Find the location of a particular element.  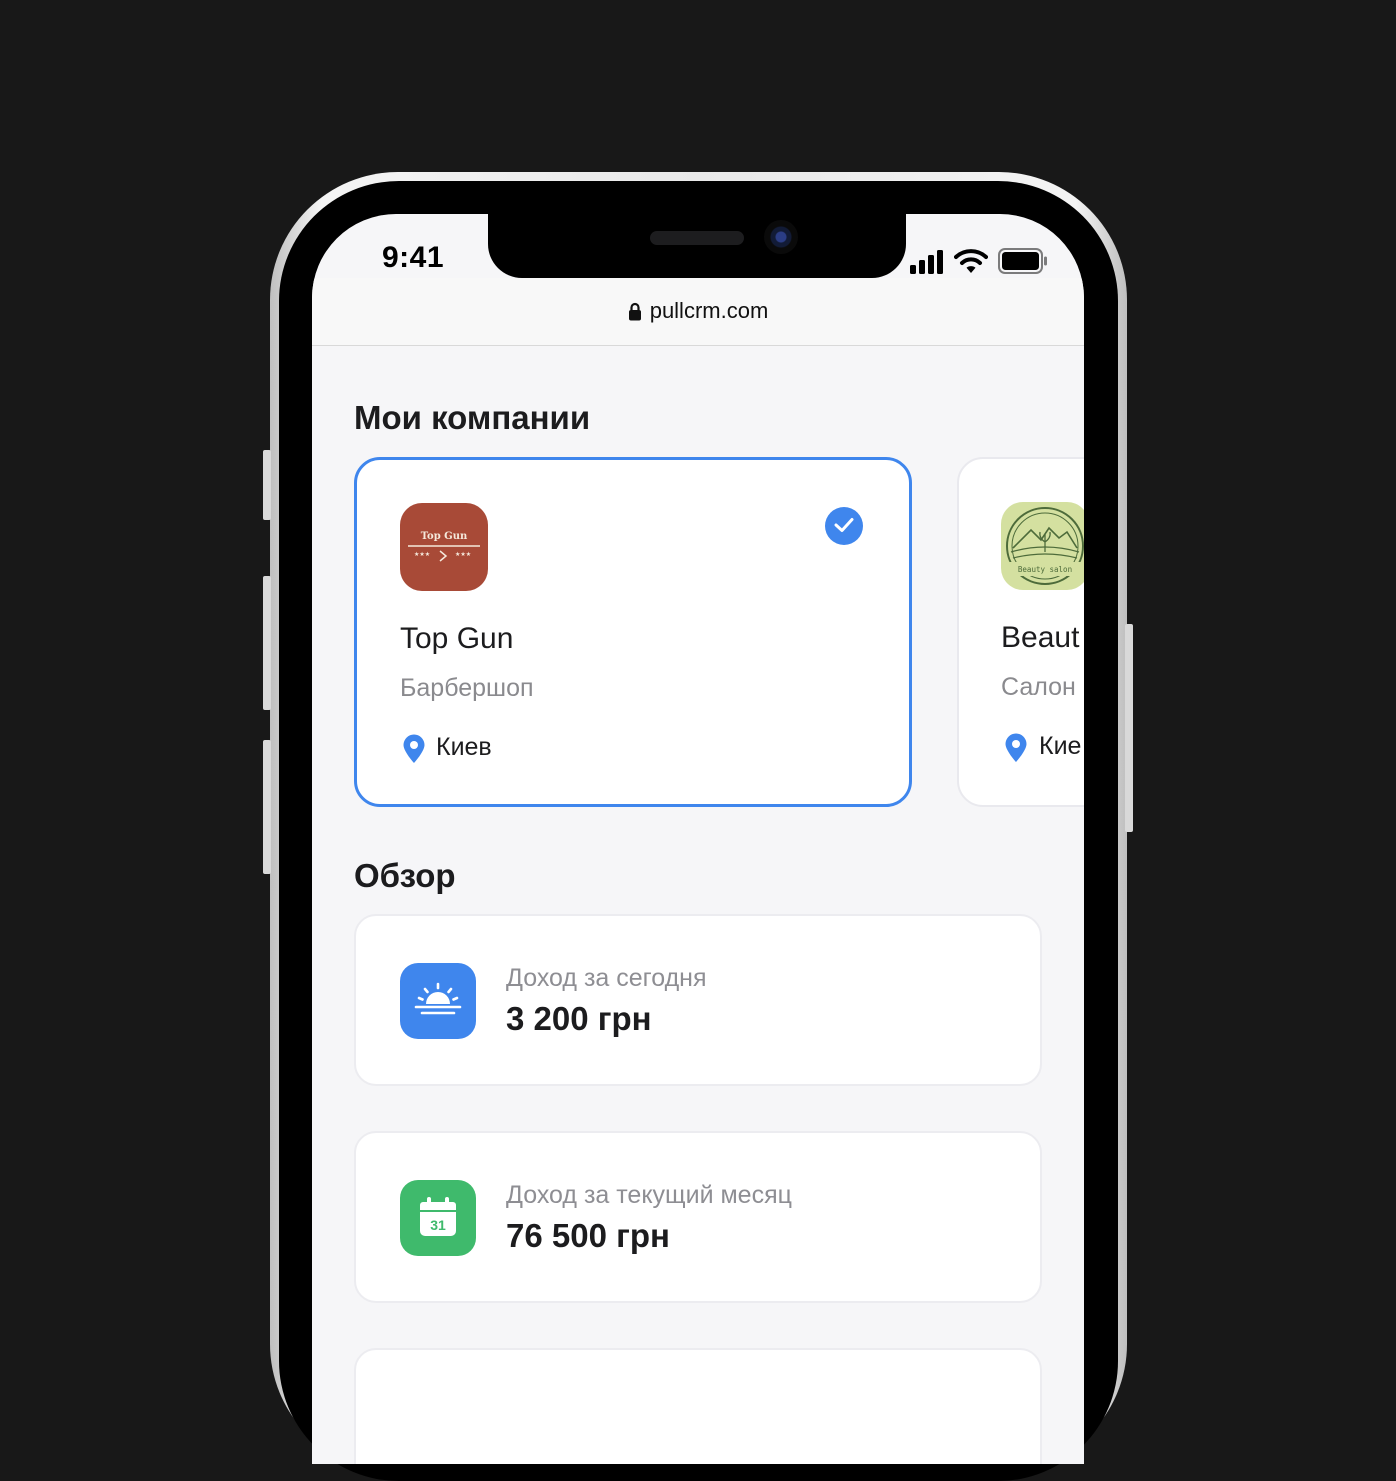

sunrise-icon is located at coordinates (438, 1001).